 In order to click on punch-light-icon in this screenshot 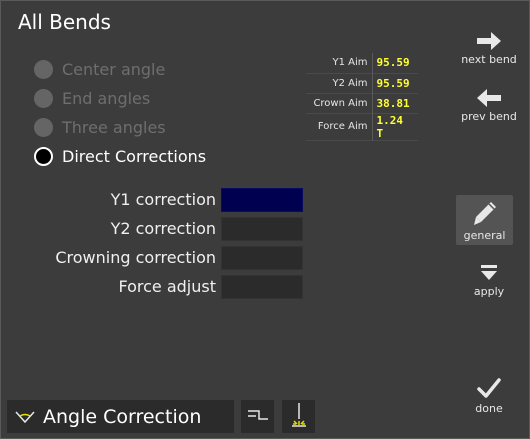, I will do `click(299, 417)`.